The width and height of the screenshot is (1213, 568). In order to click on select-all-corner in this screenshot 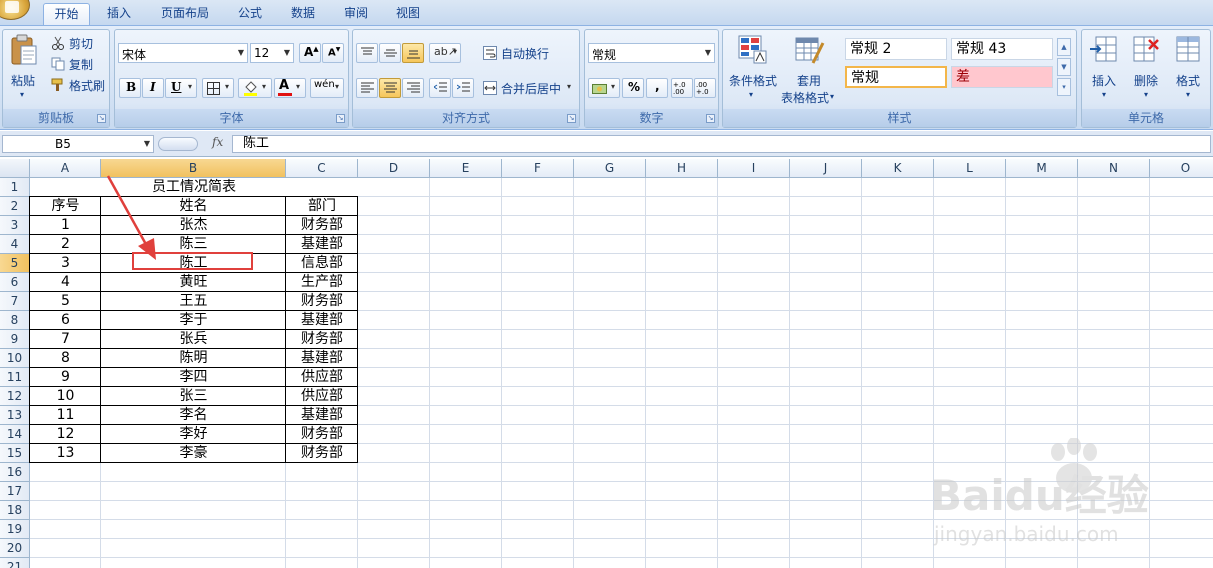, I will do `click(15, 168)`.